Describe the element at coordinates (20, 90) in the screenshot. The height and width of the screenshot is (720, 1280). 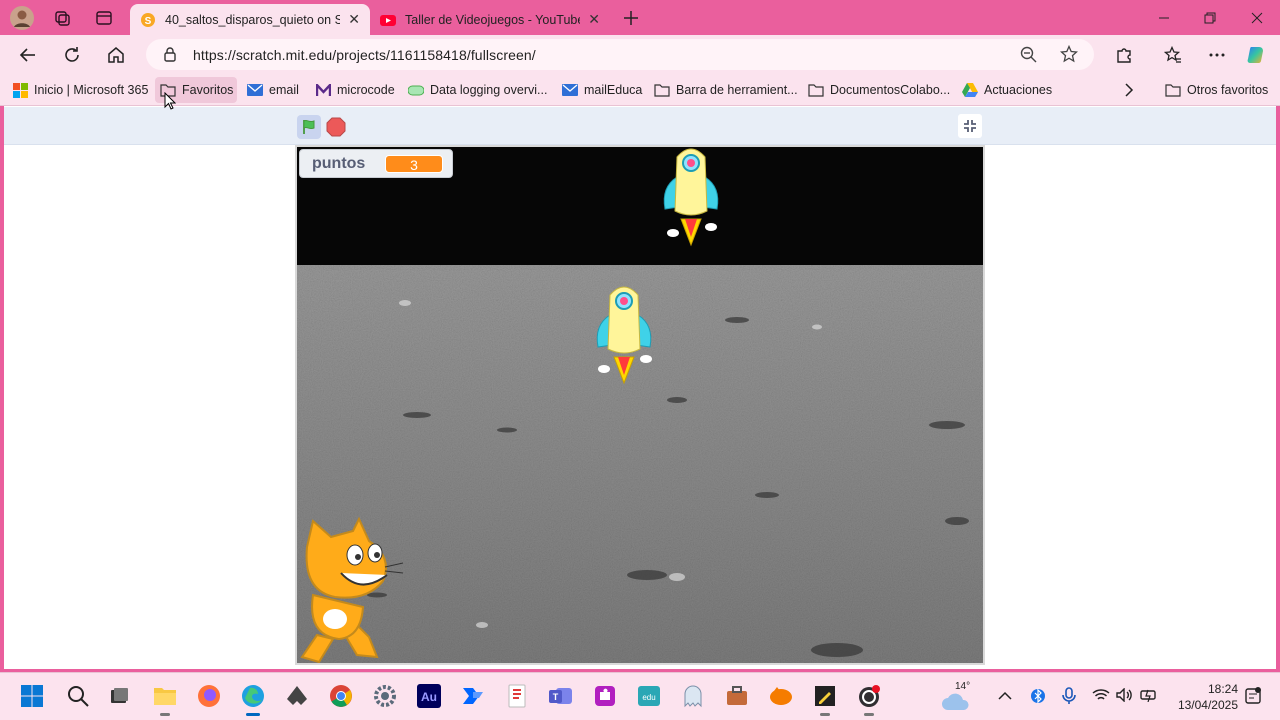
I see `microsoft-icon` at that location.